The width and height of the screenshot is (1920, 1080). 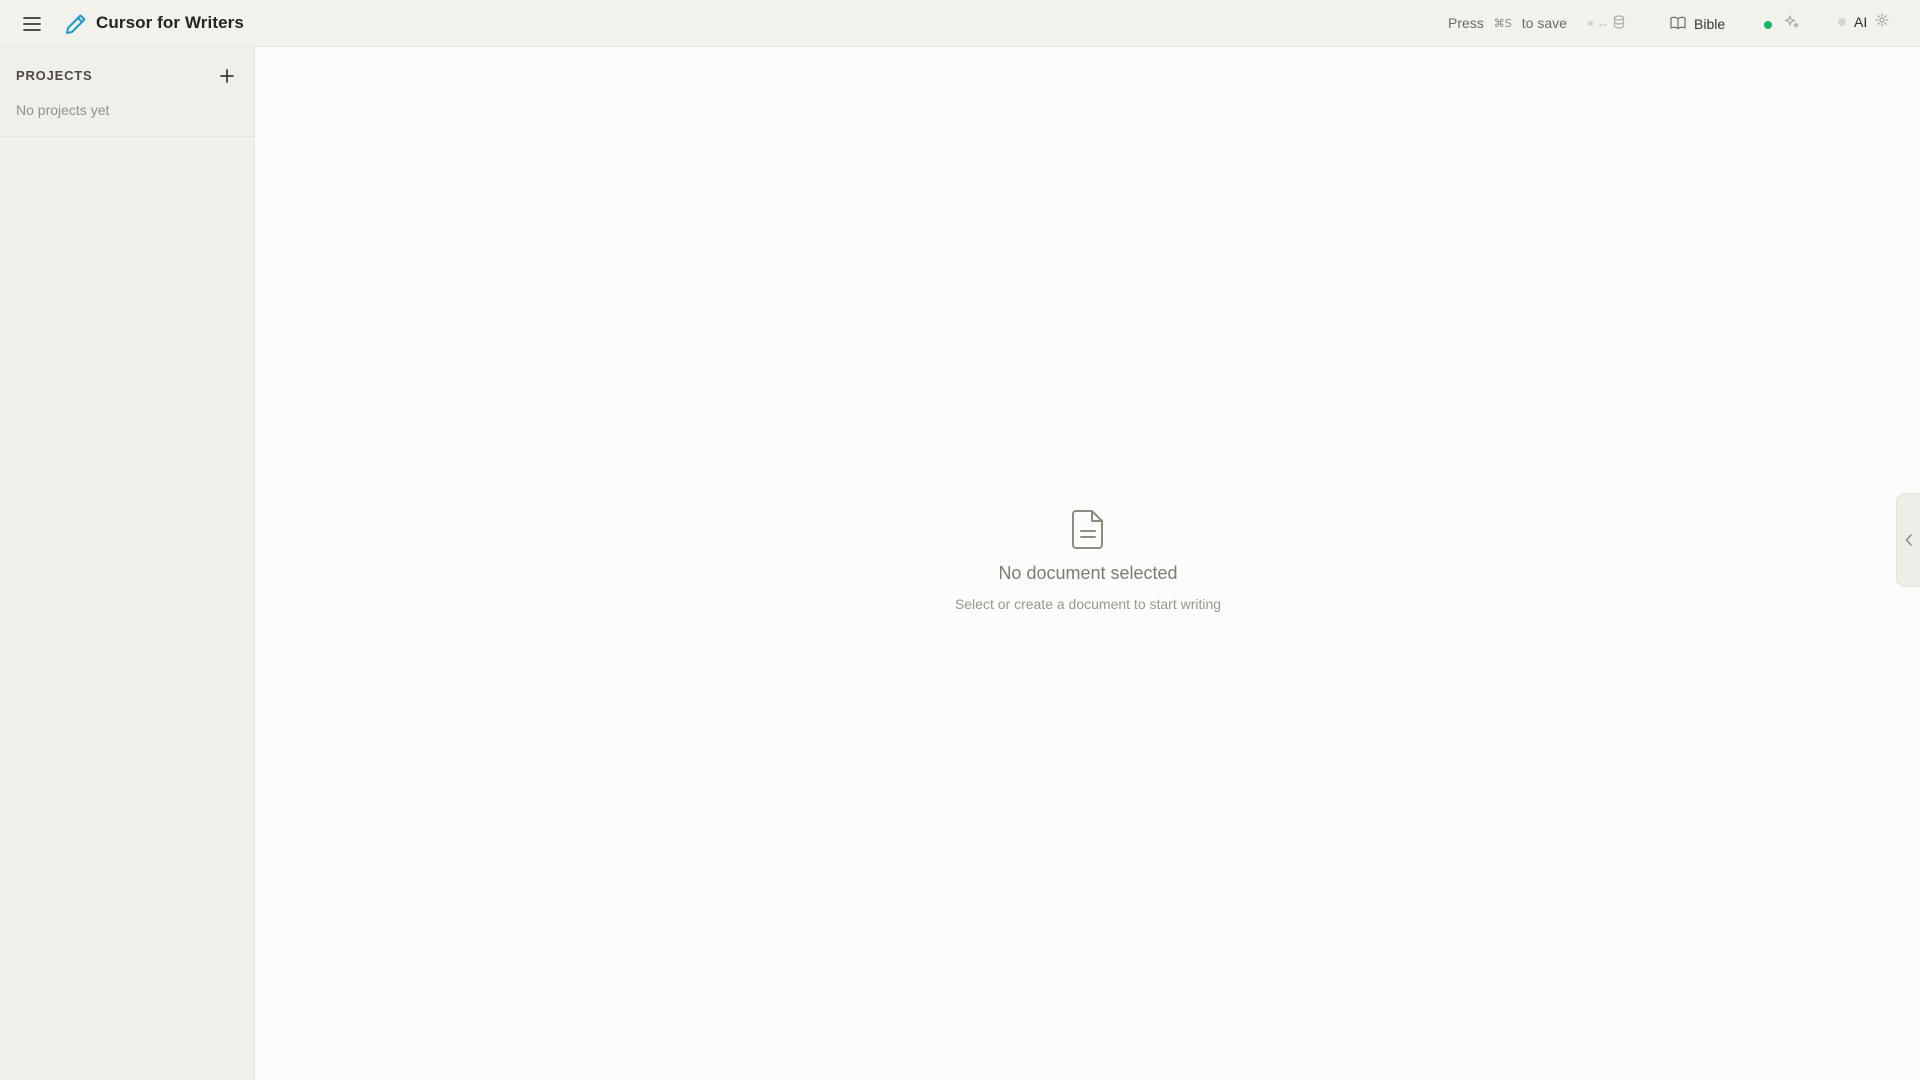 What do you see at coordinates (54, 75) in the screenshot?
I see `projects-heading: PROJECTS` at bounding box center [54, 75].